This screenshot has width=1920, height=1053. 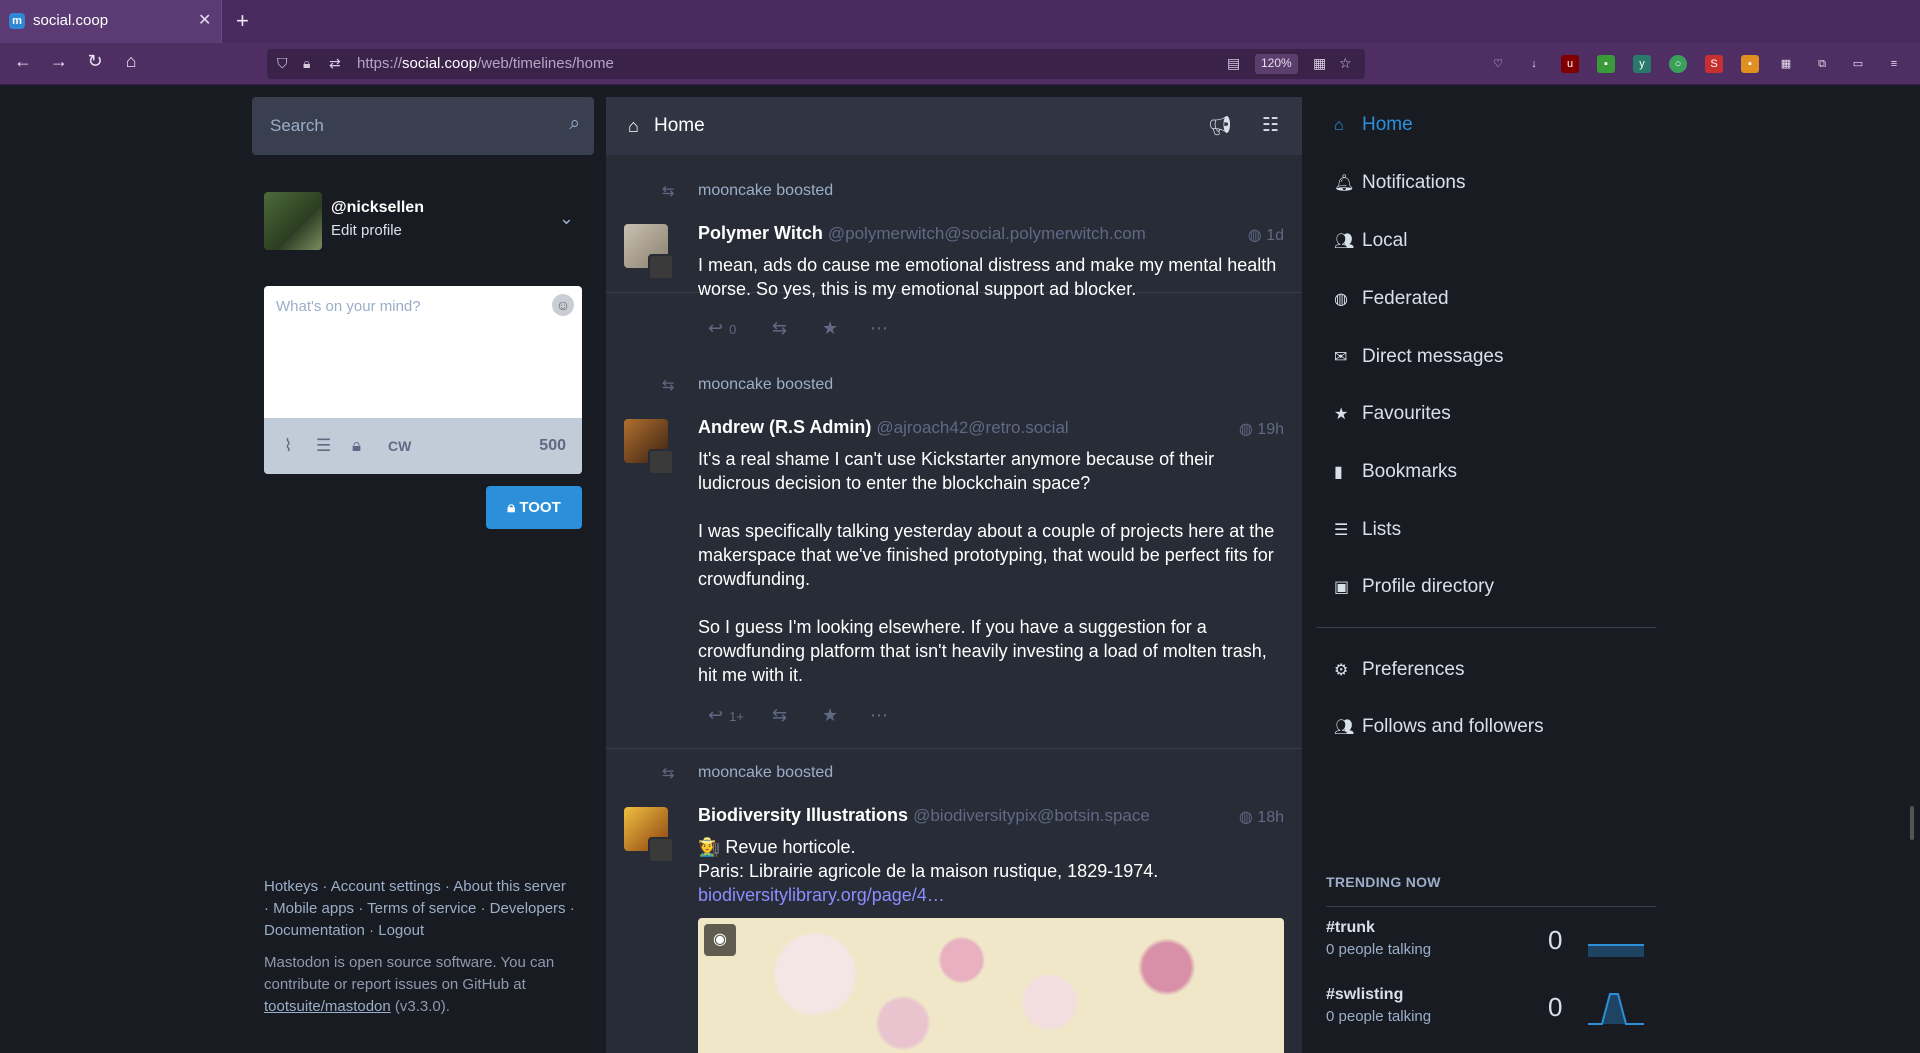 I want to click on page-scrollbar, so click(x=1912, y=823).